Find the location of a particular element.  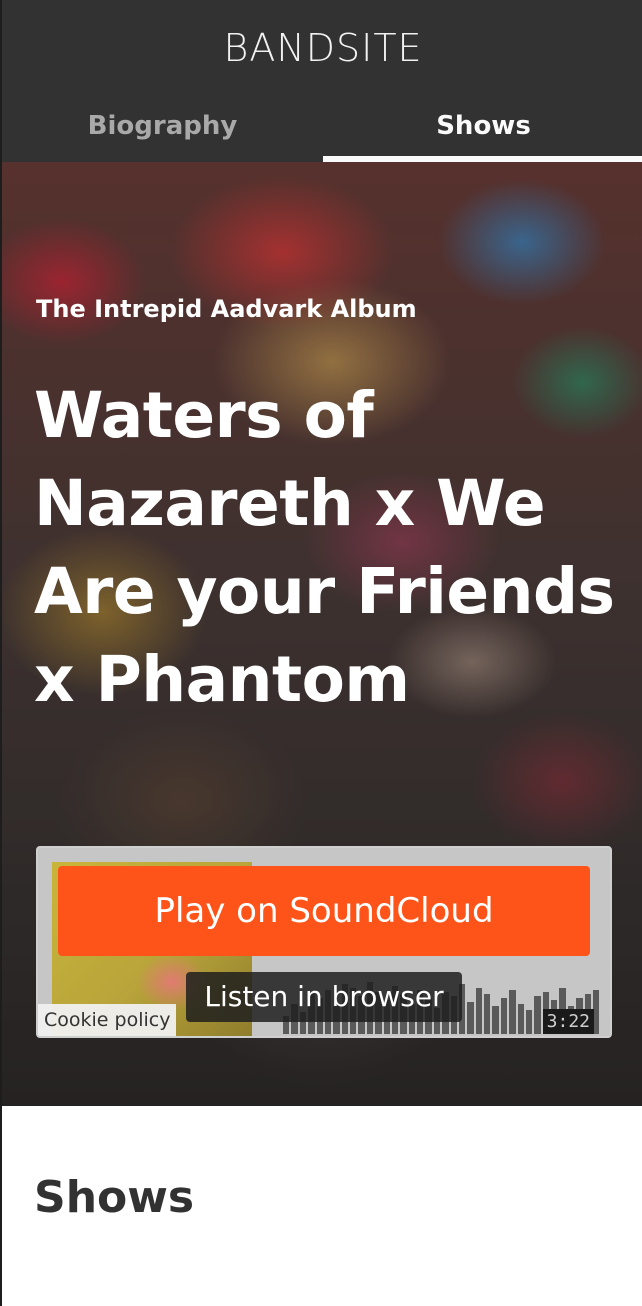

cookie-policy-link: Cookie policy is located at coordinates (107, 1020).